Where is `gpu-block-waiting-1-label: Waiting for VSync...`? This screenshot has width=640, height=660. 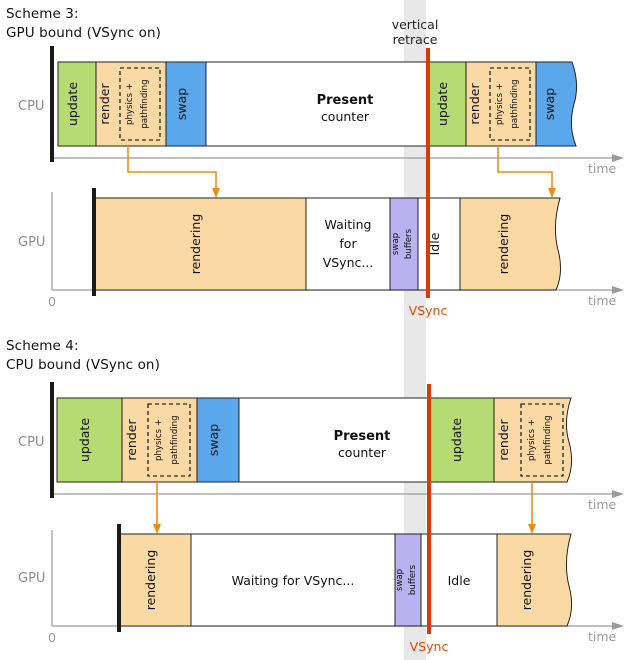
gpu-block-waiting-1-label: Waiting for VSync... is located at coordinates (293, 580).